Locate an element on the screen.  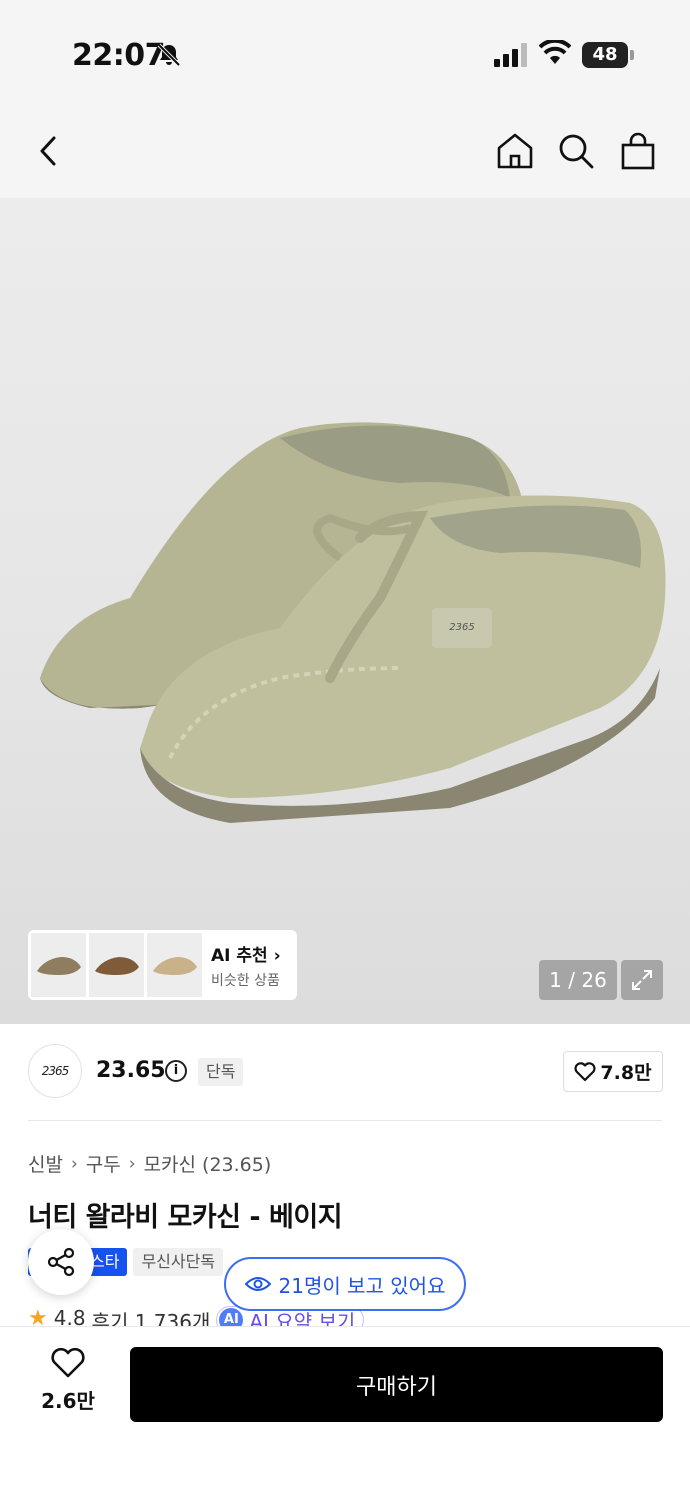
share-icon is located at coordinates (61, 1262).